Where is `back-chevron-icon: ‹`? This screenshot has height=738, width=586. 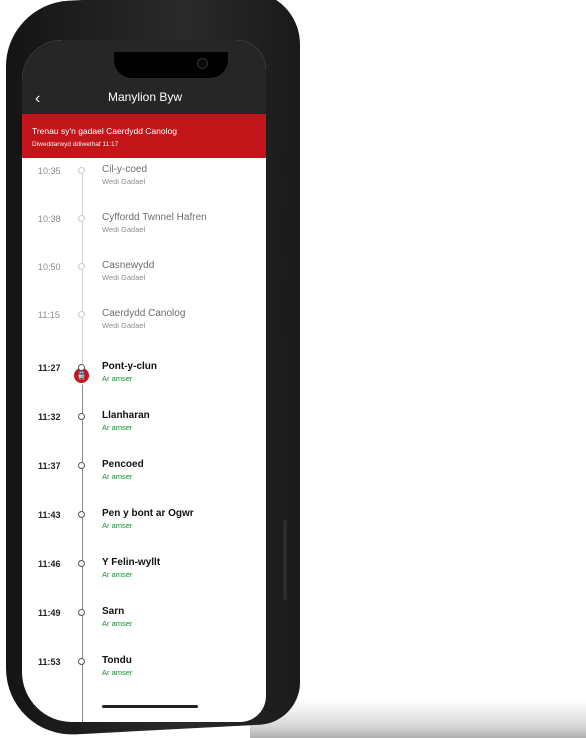 back-chevron-icon: ‹ is located at coordinates (37, 99).